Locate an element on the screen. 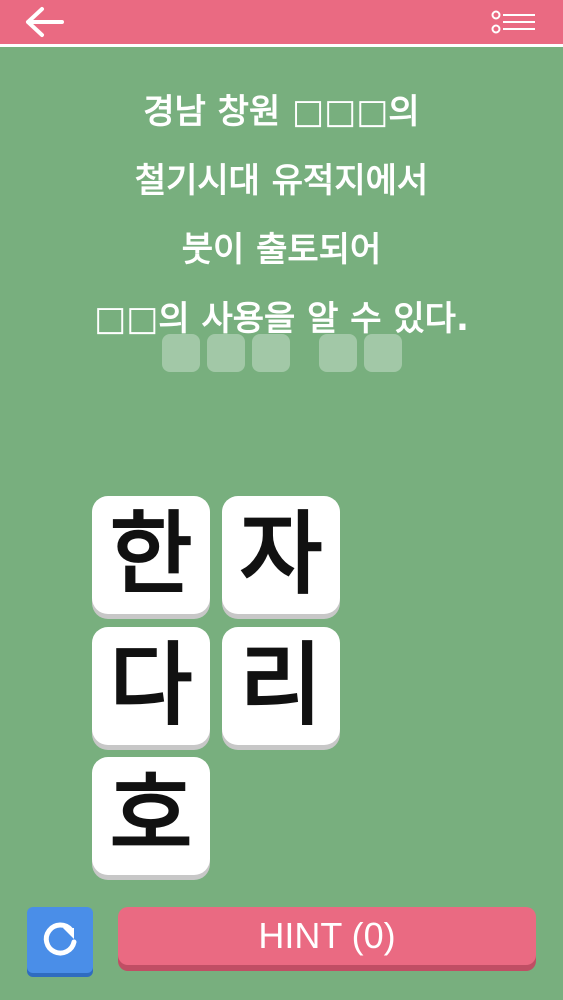 This screenshot has width=563, height=1000. list-menu-icon is located at coordinates (513, 22).